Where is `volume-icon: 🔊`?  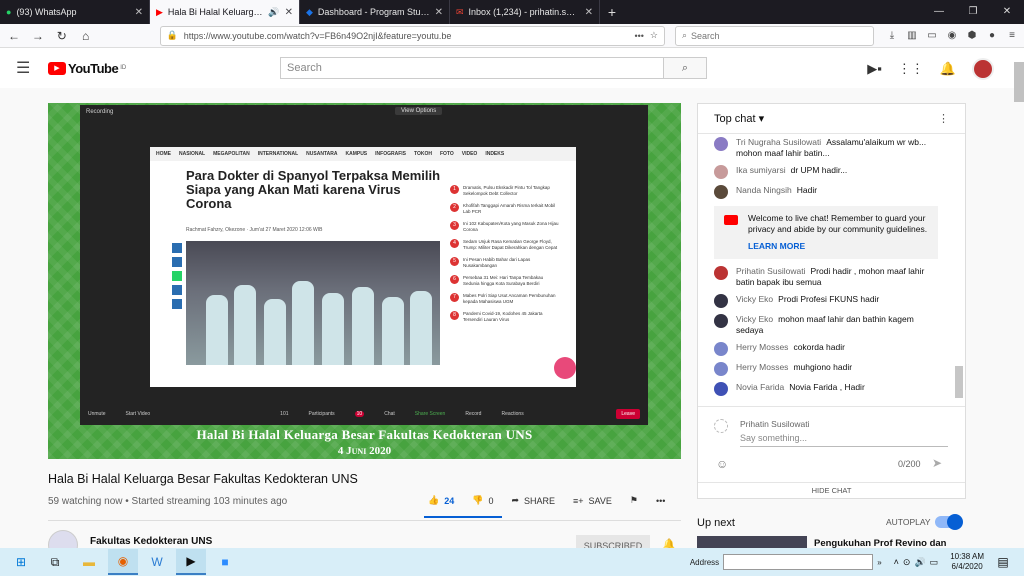 volume-icon: 🔊 is located at coordinates (919, 562).